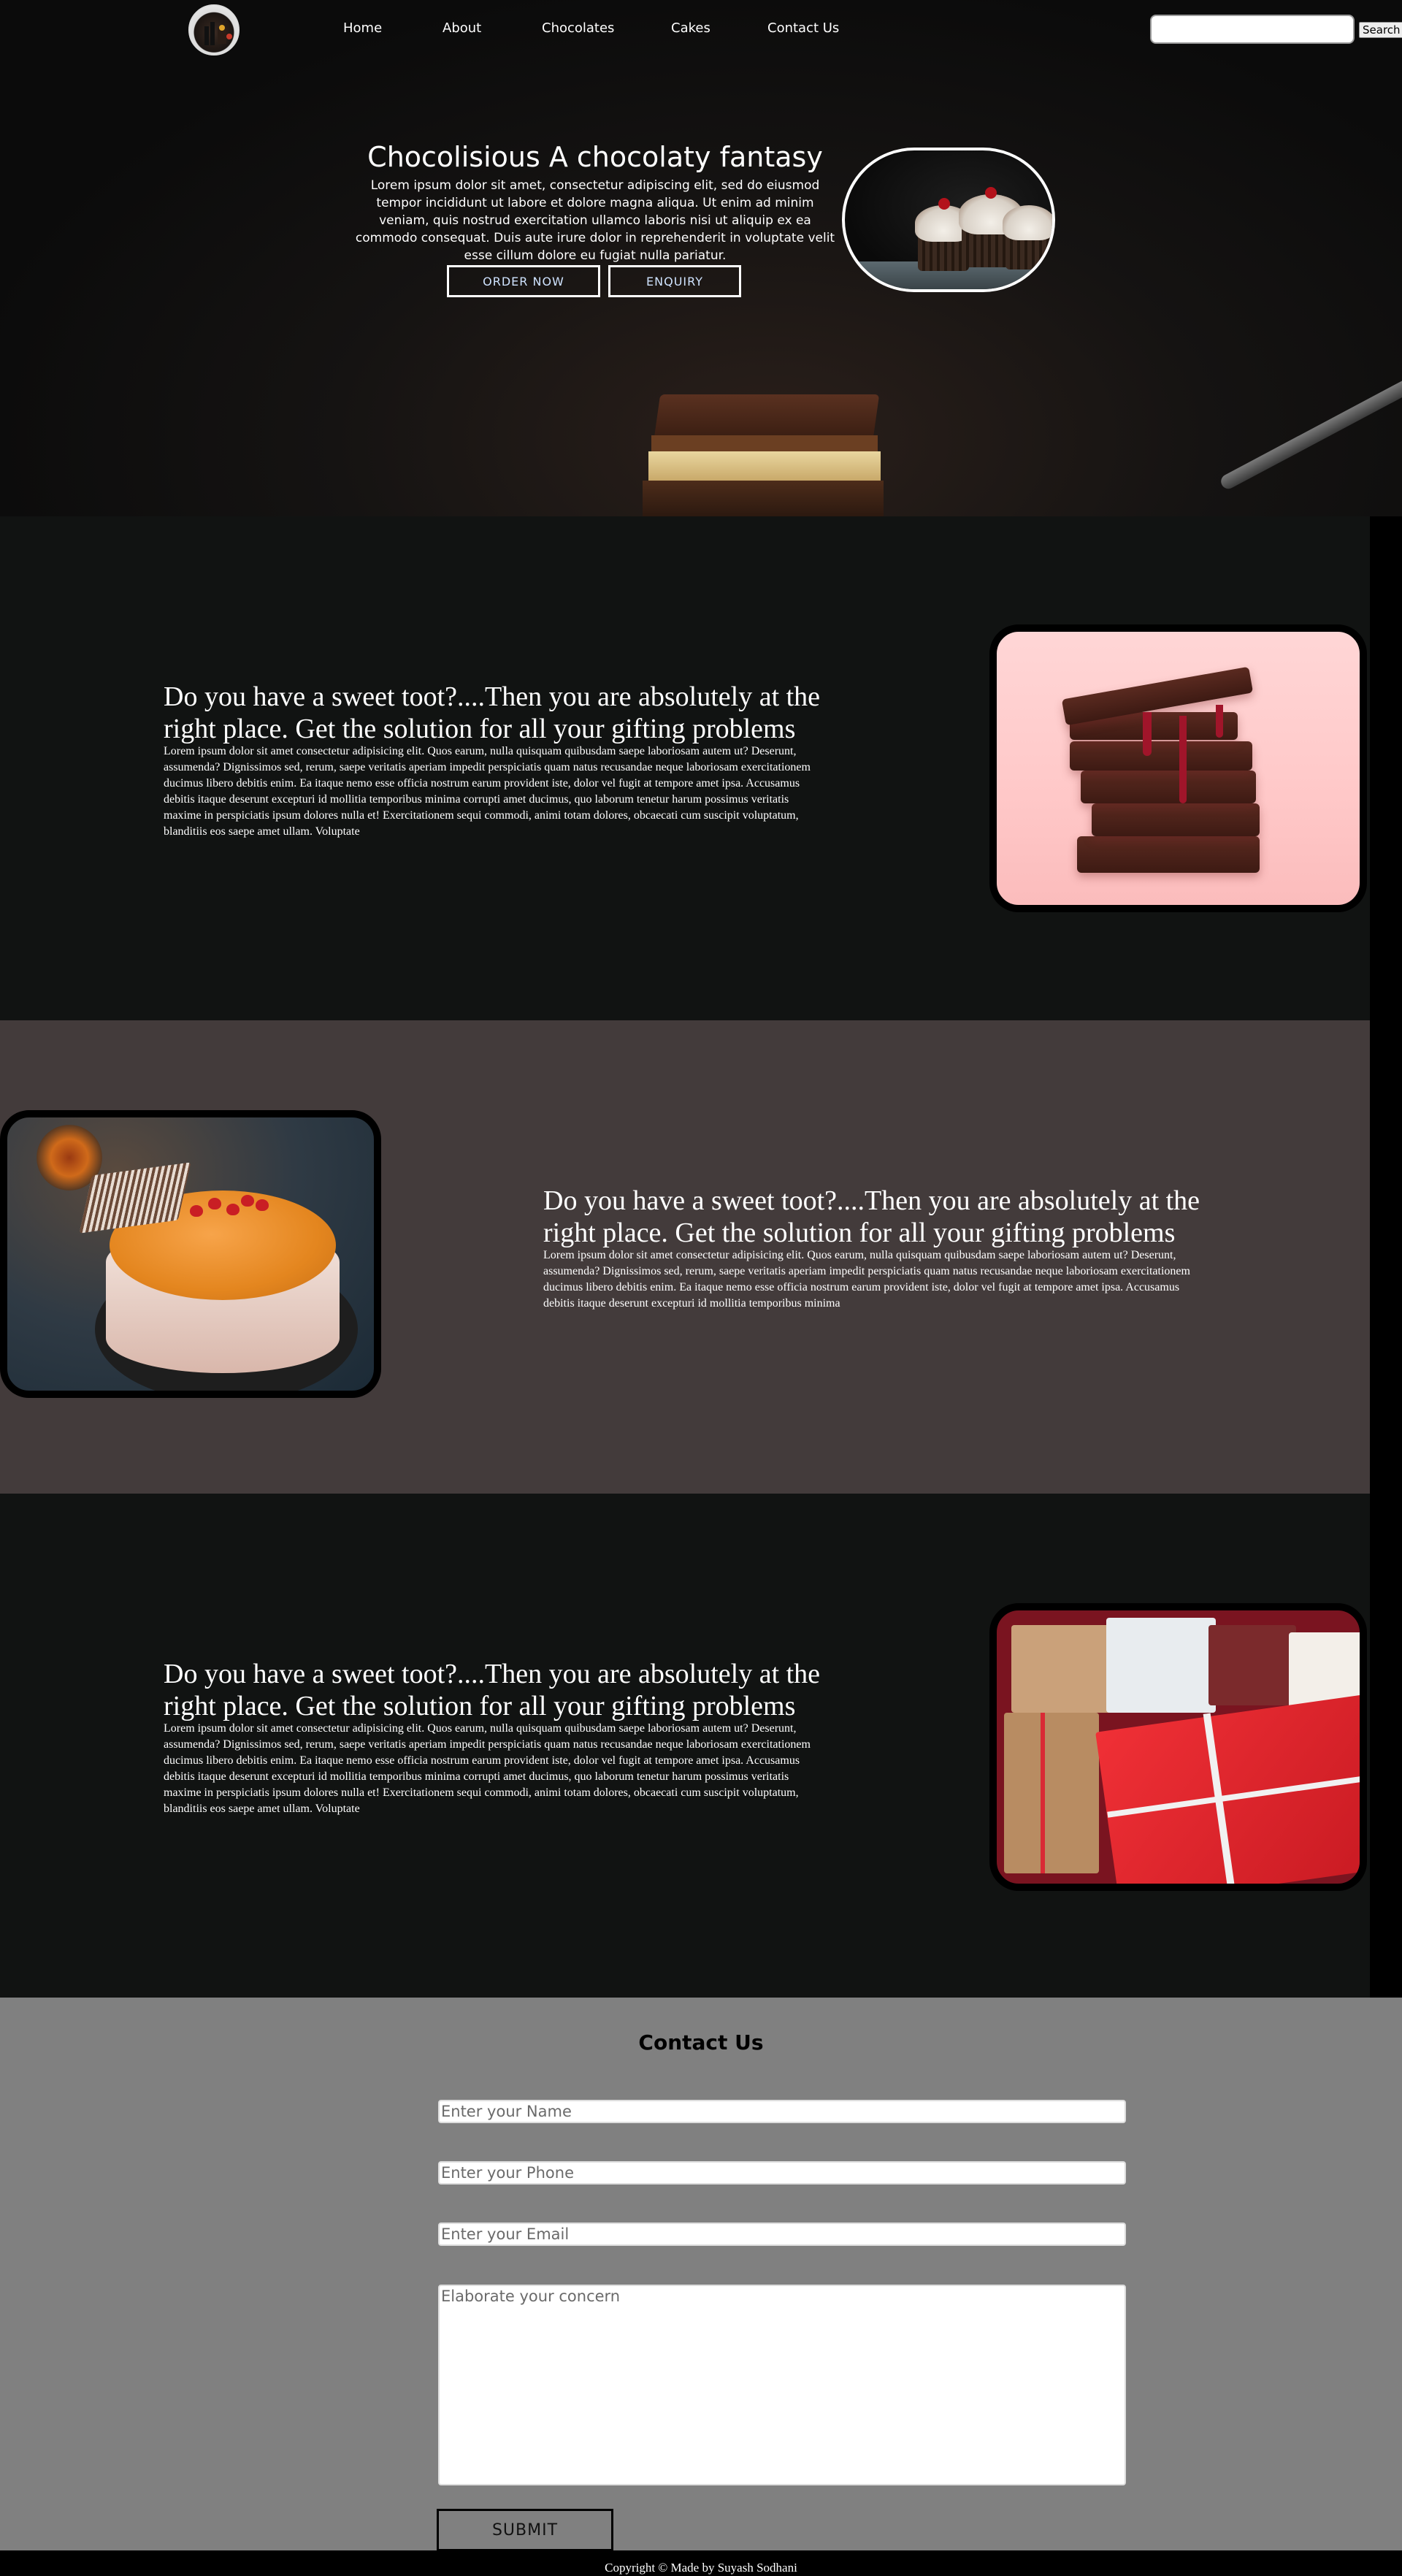 Image resolution: width=1402 pixels, height=2576 pixels. I want to click on phone-field, so click(782, 2173).